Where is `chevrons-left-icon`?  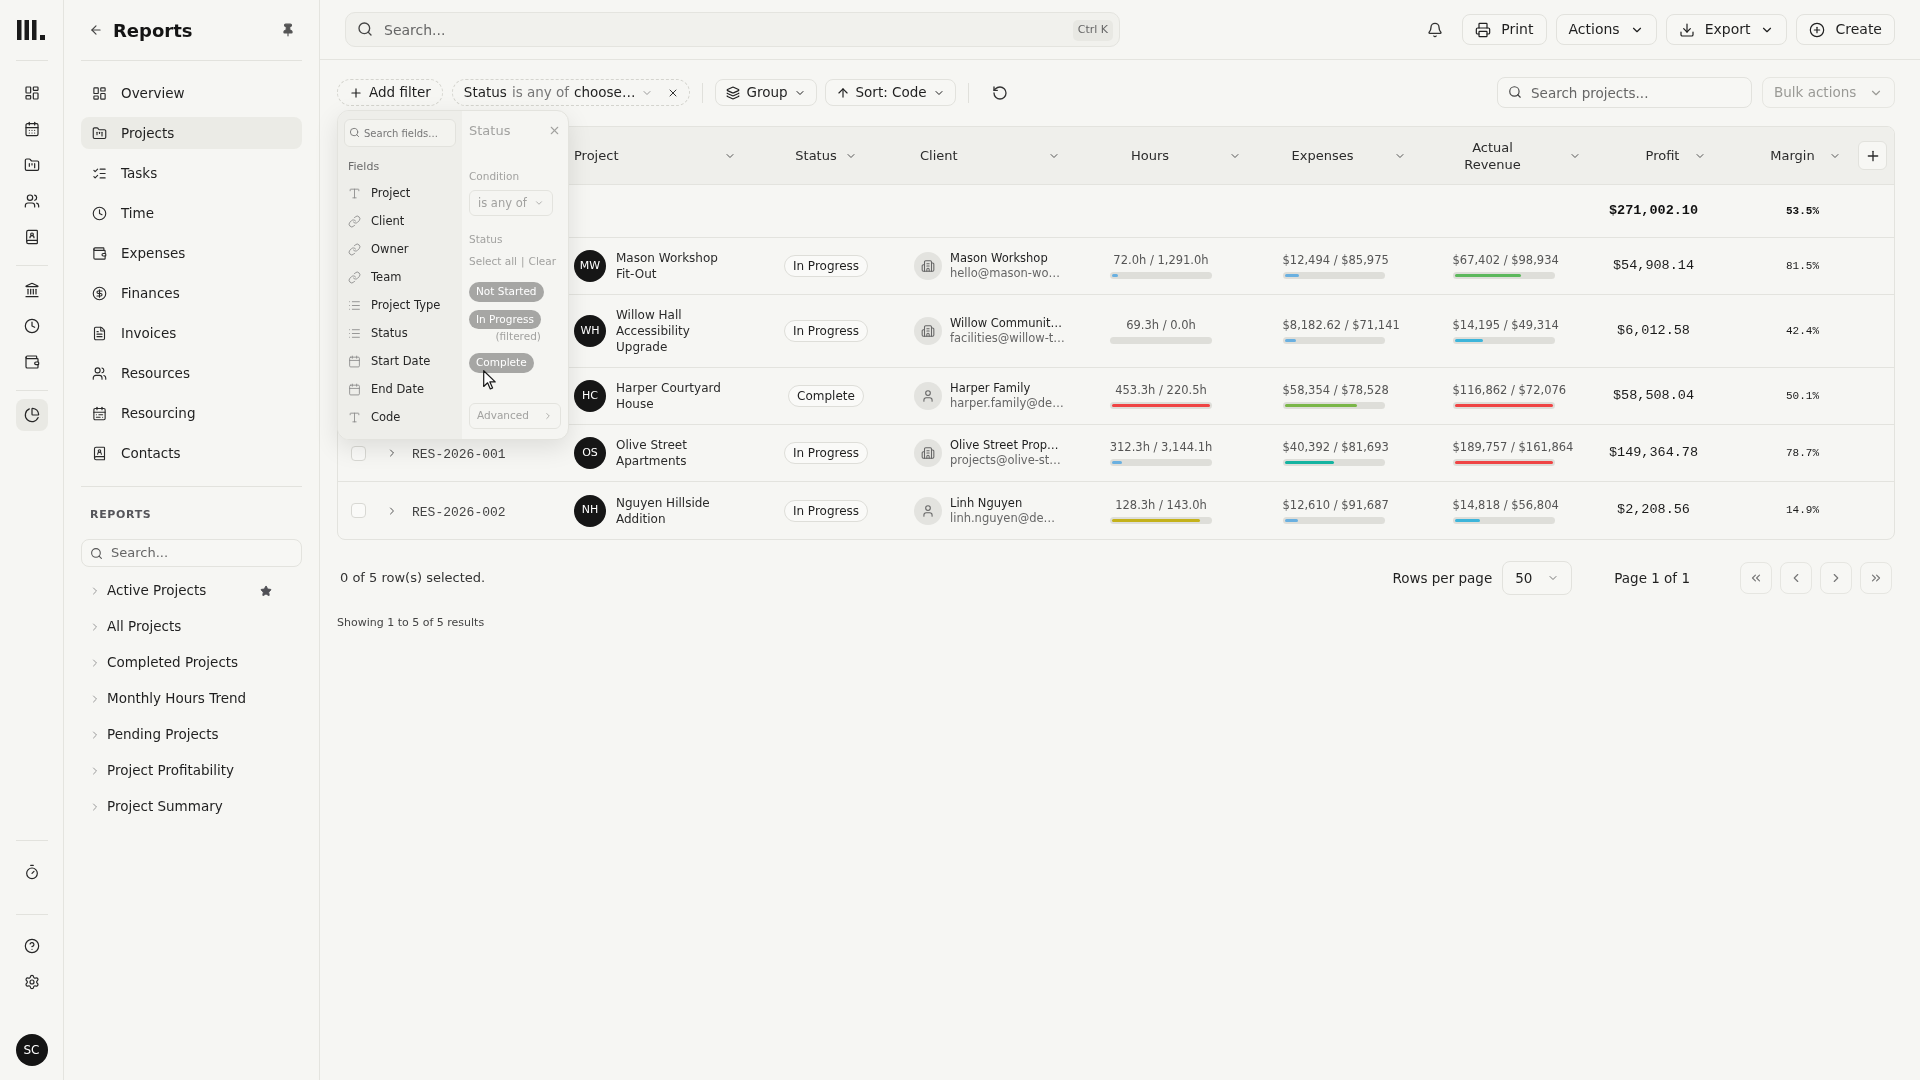 chevrons-left-icon is located at coordinates (1756, 578).